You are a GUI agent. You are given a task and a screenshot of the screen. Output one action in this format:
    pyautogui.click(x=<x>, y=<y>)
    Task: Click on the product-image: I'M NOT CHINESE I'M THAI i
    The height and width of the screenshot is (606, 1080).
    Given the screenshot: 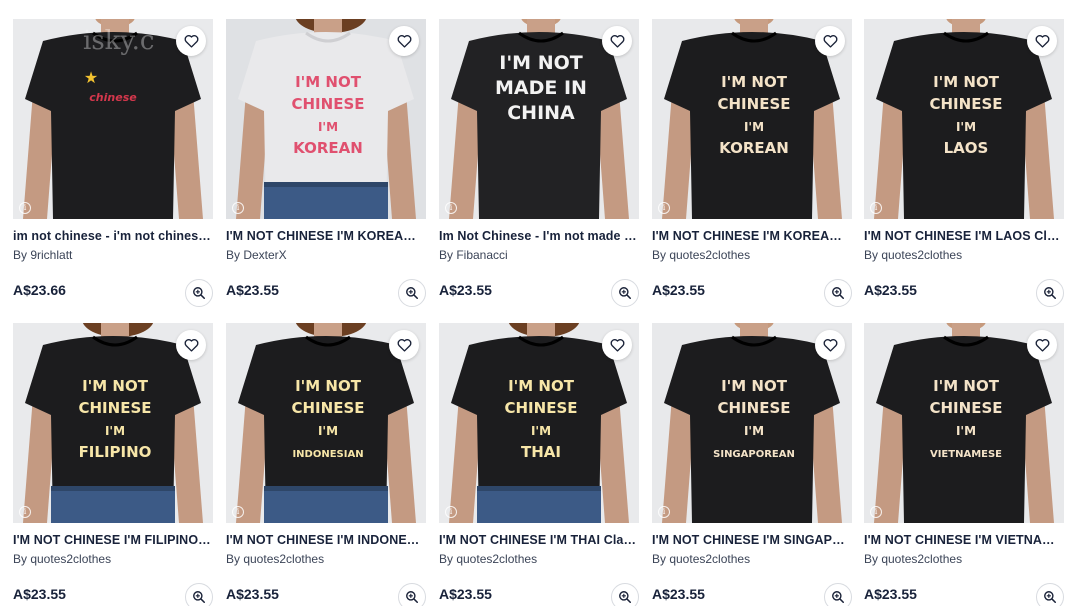 What is the action you would take?
    pyautogui.click(x=539, y=423)
    